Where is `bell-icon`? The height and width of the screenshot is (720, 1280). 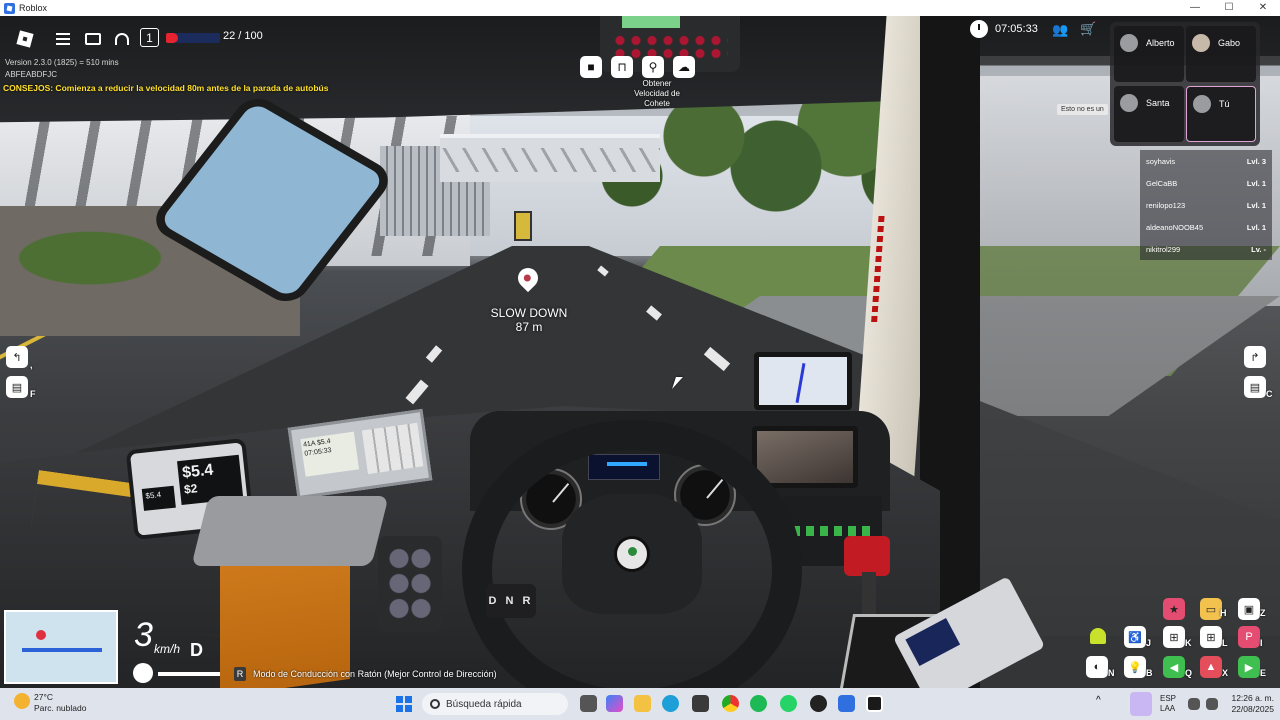 bell-icon is located at coordinates (1098, 636).